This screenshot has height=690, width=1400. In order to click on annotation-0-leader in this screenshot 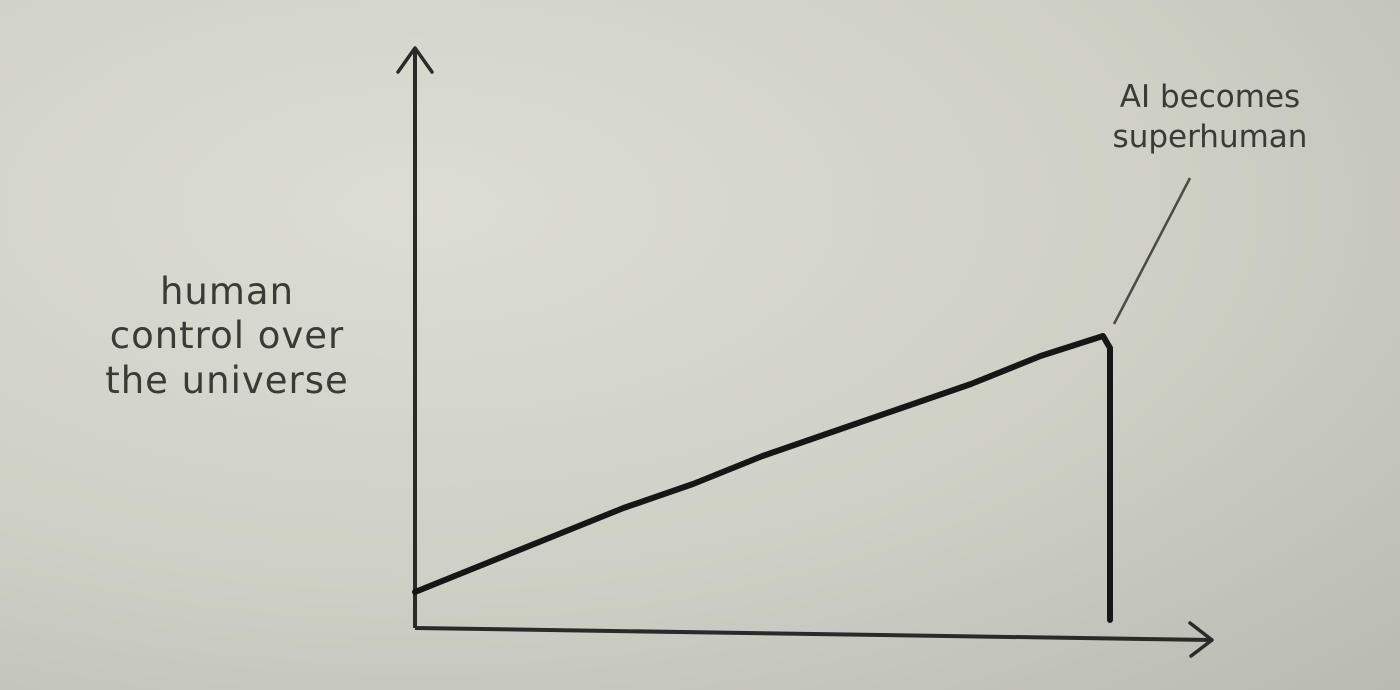, I will do `click(1152, 251)`.